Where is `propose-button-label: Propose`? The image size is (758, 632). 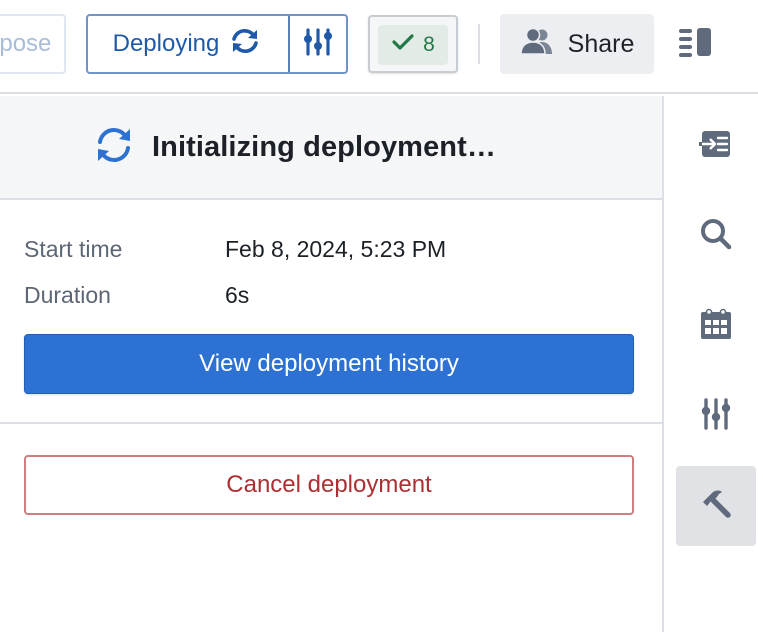
propose-button-label: Propose is located at coordinates (26, 43).